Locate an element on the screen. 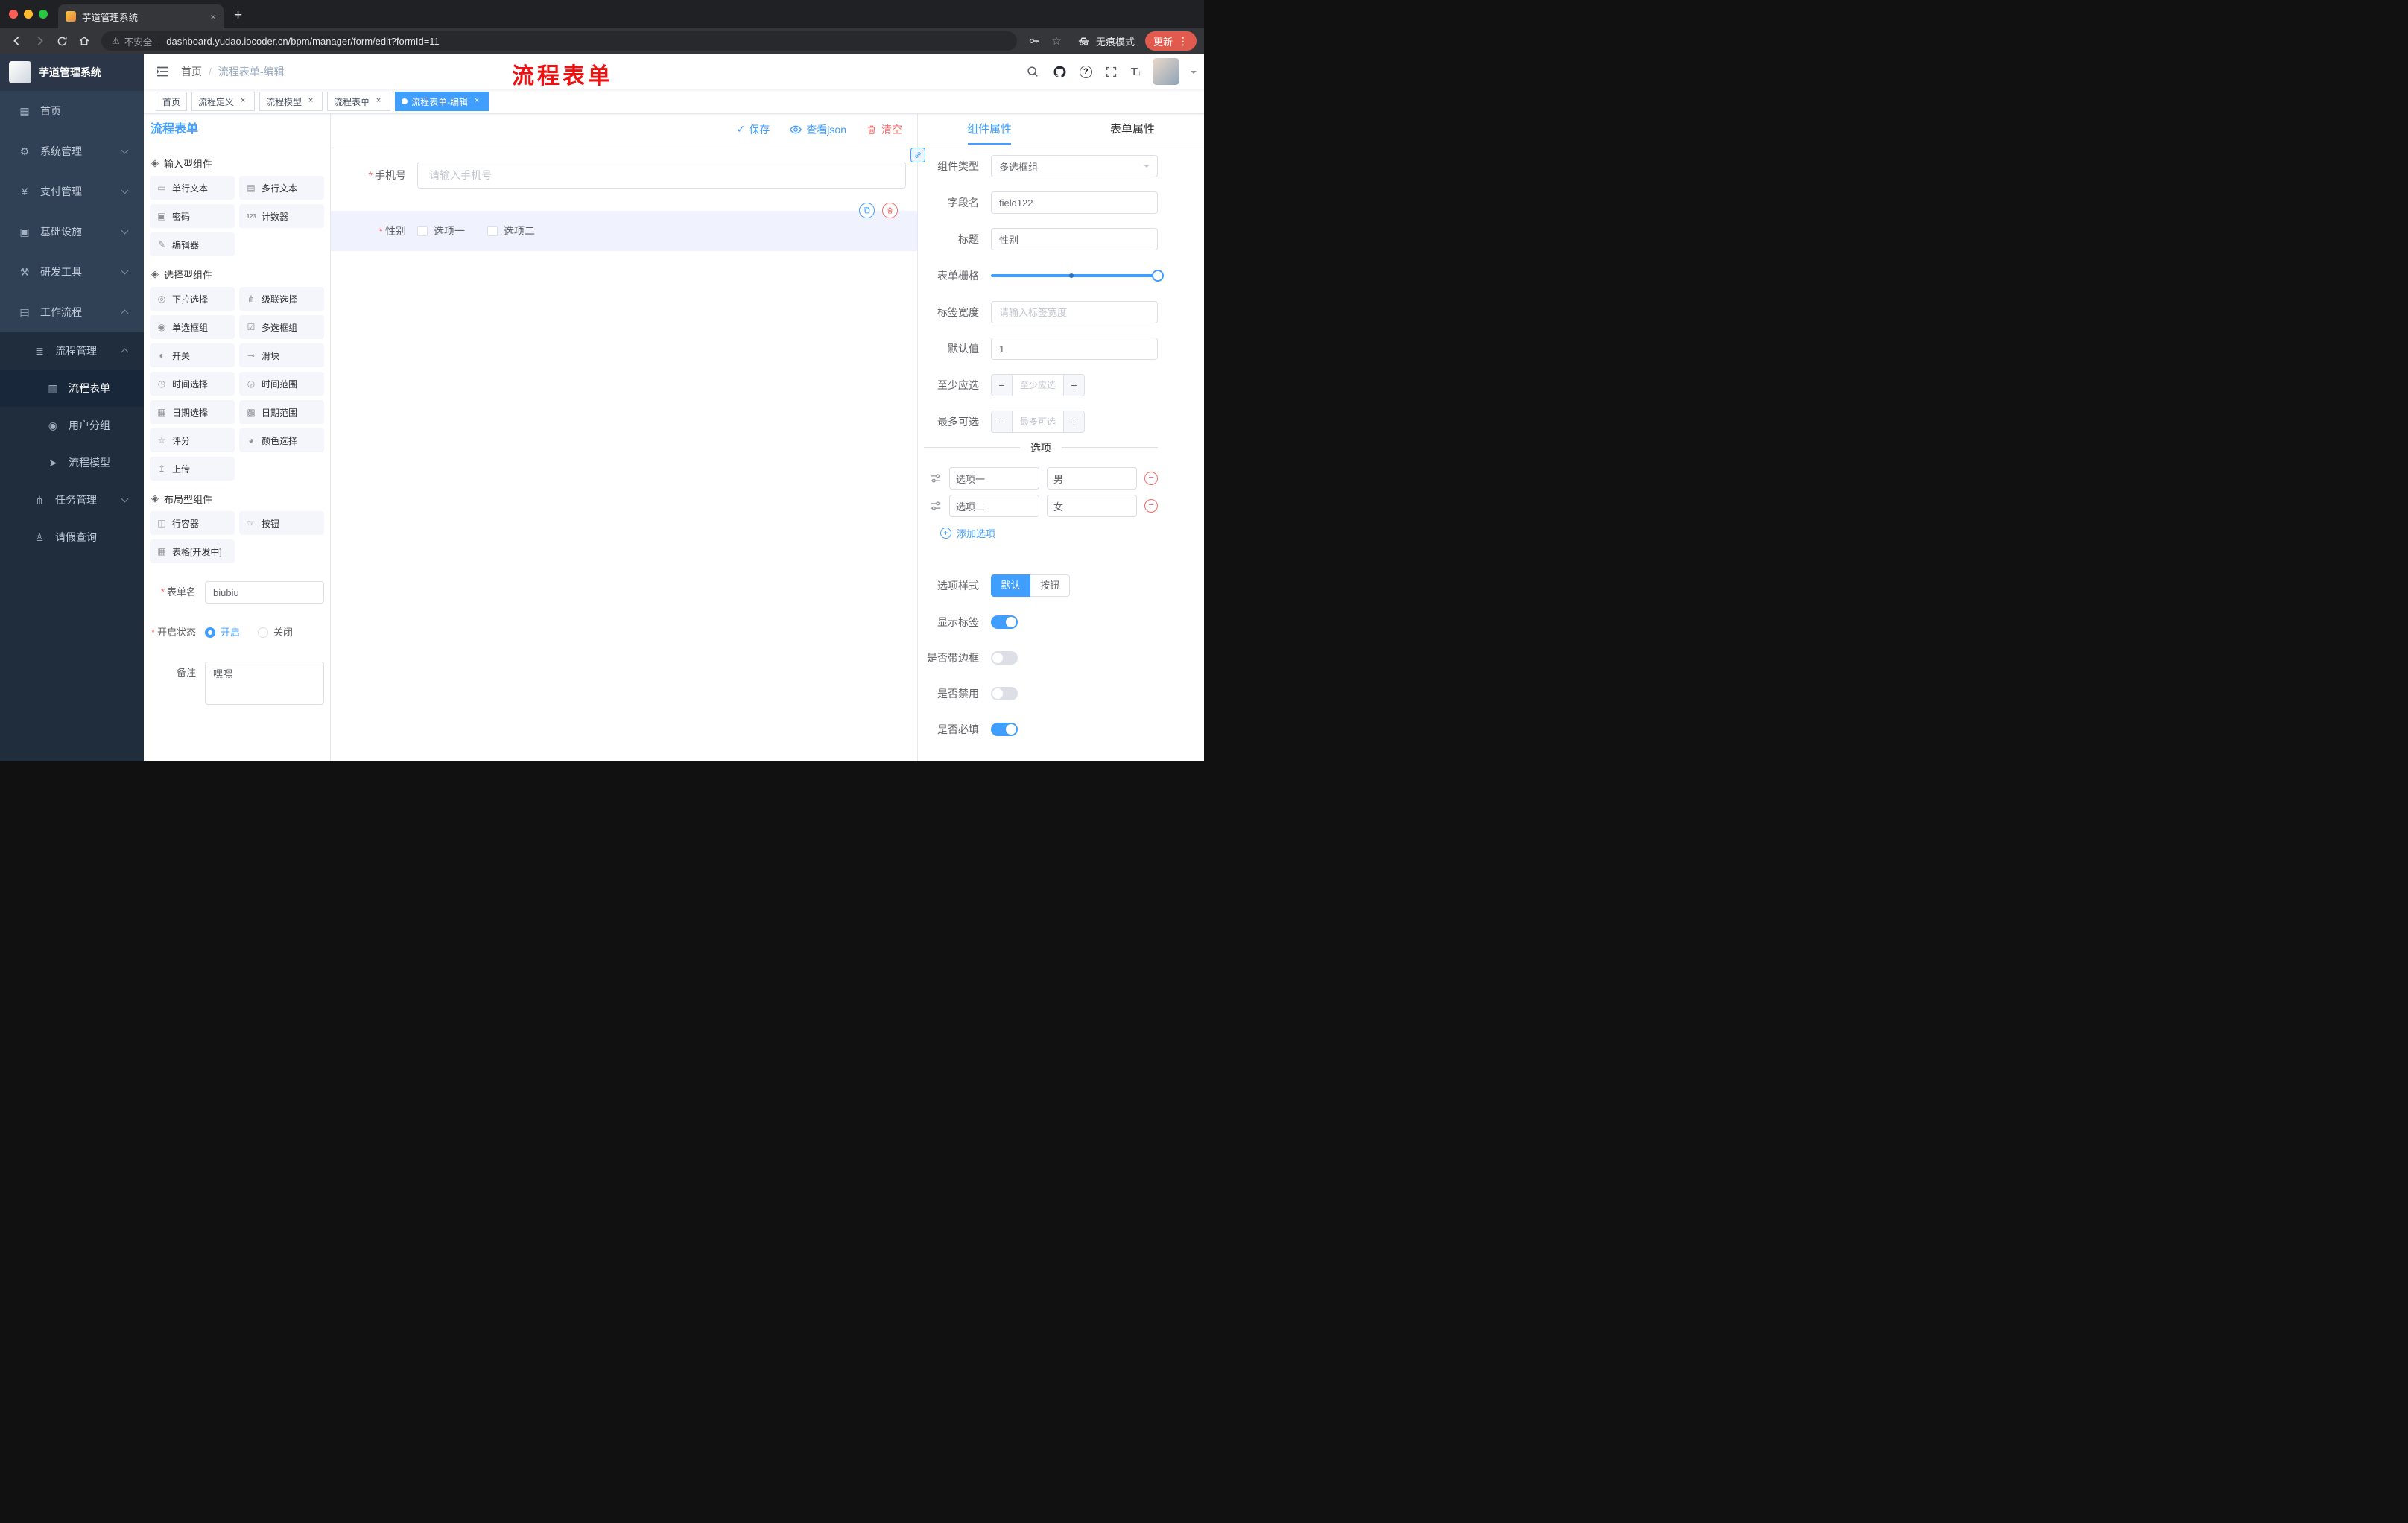 Image resolution: width=2408 pixels, height=1523 pixels. help-icon is located at coordinates (1085, 71).